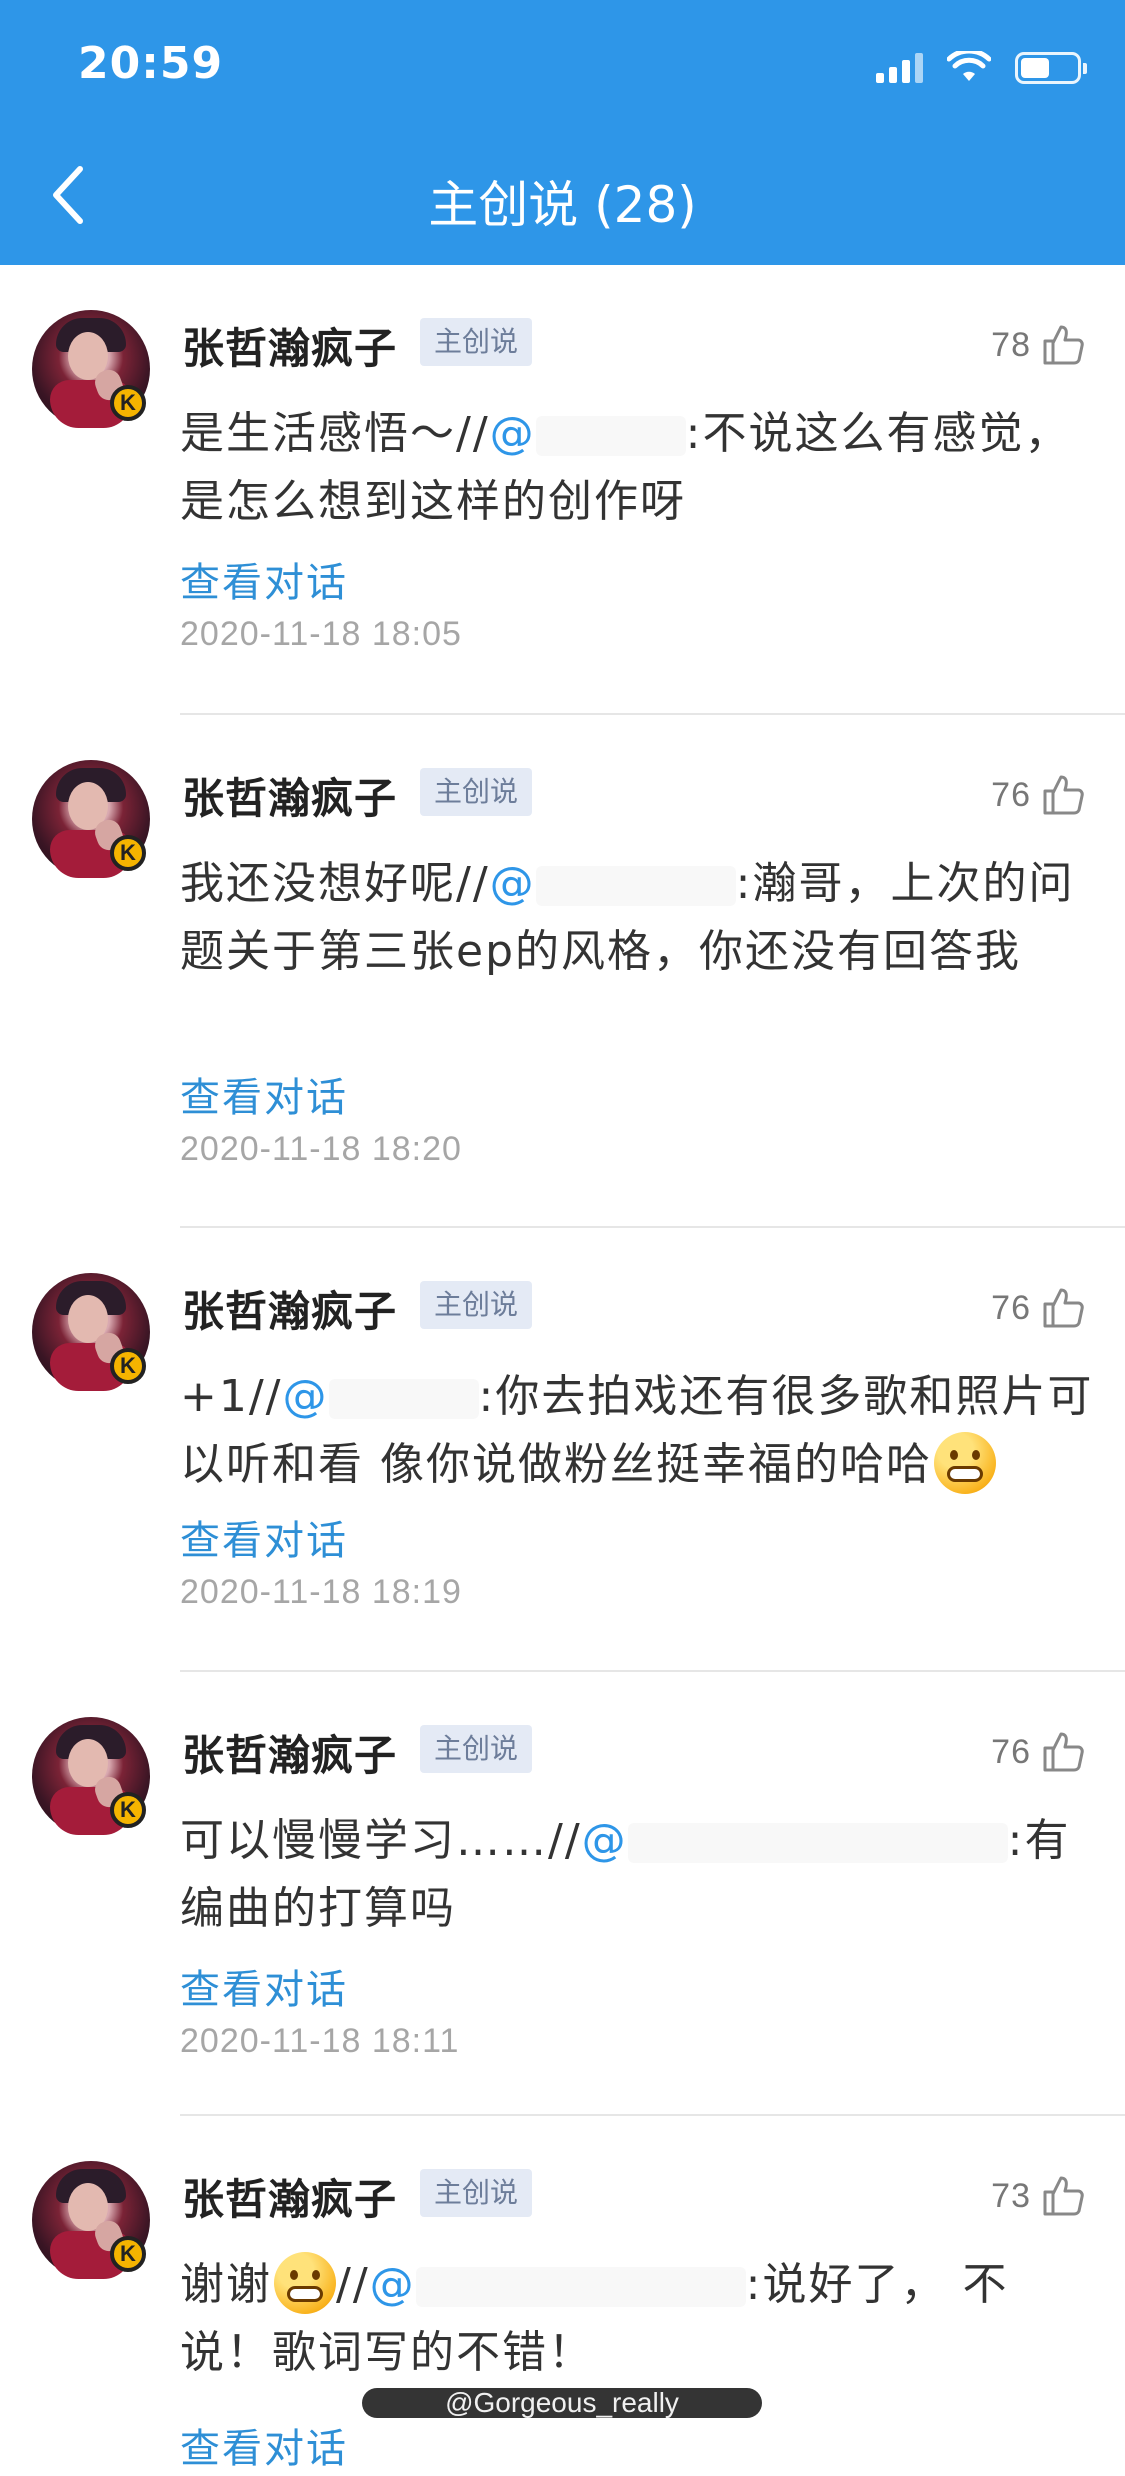  What do you see at coordinates (625, 1874) in the screenshot?
I see `comment-text: 可以慢慢学习……//@:有编曲的打算吗` at bounding box center [625, 1874].